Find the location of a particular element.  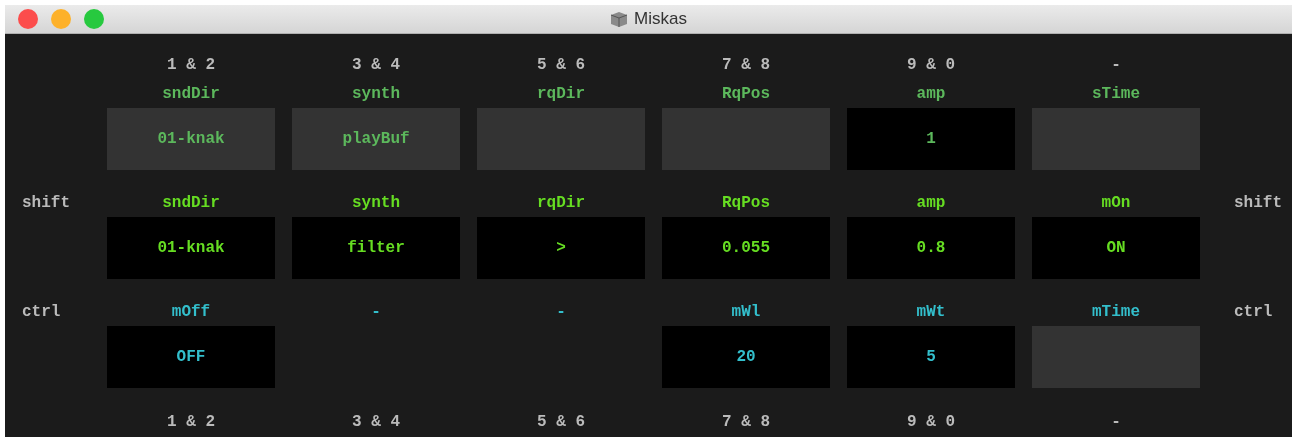

zoom-button is located at coordinates (94, 19).